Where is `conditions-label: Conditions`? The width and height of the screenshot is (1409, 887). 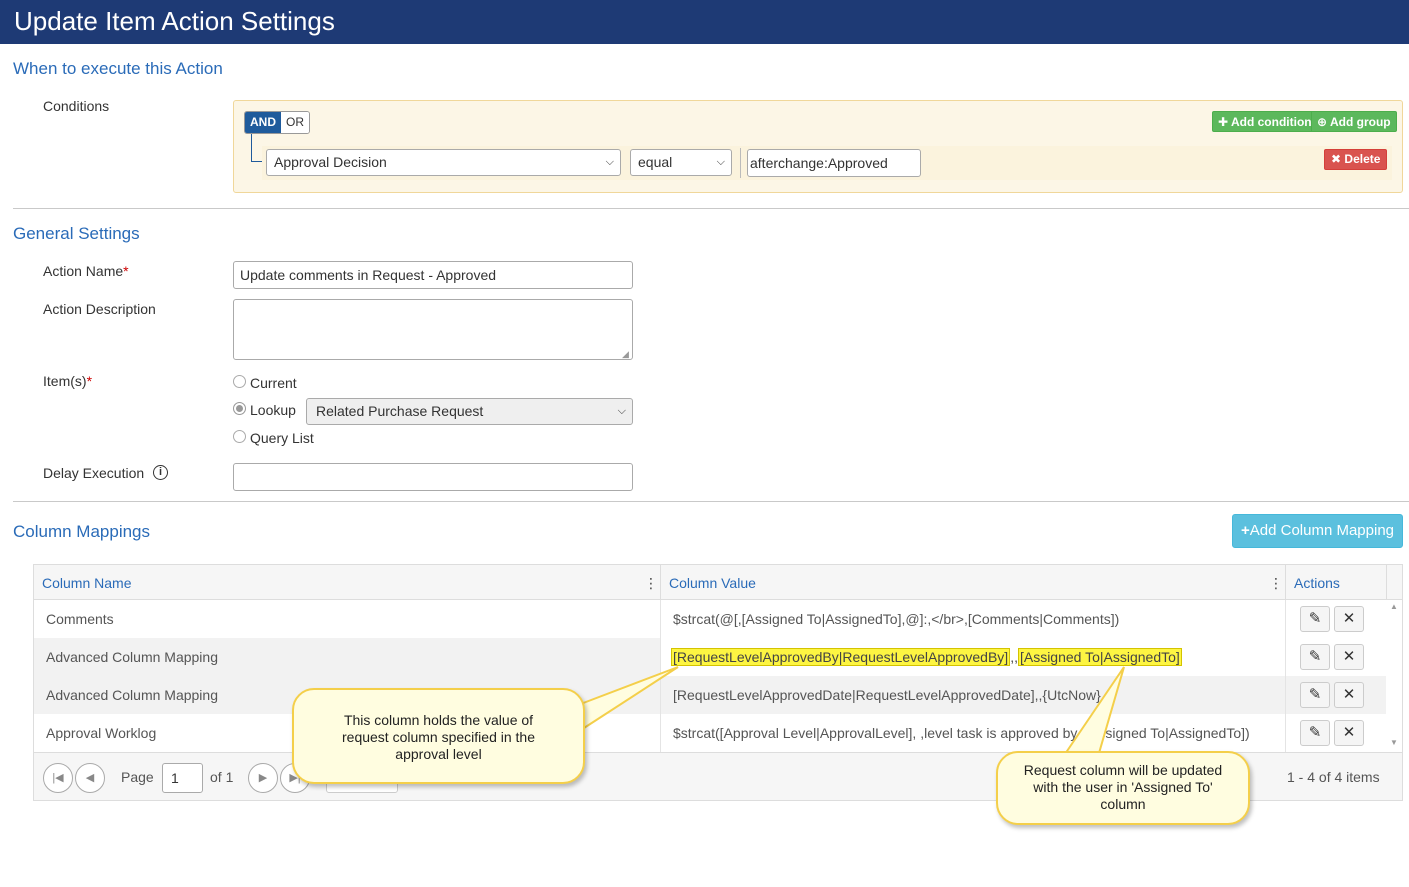
conditions-label: Conditions is located at coordinates (76, 106).